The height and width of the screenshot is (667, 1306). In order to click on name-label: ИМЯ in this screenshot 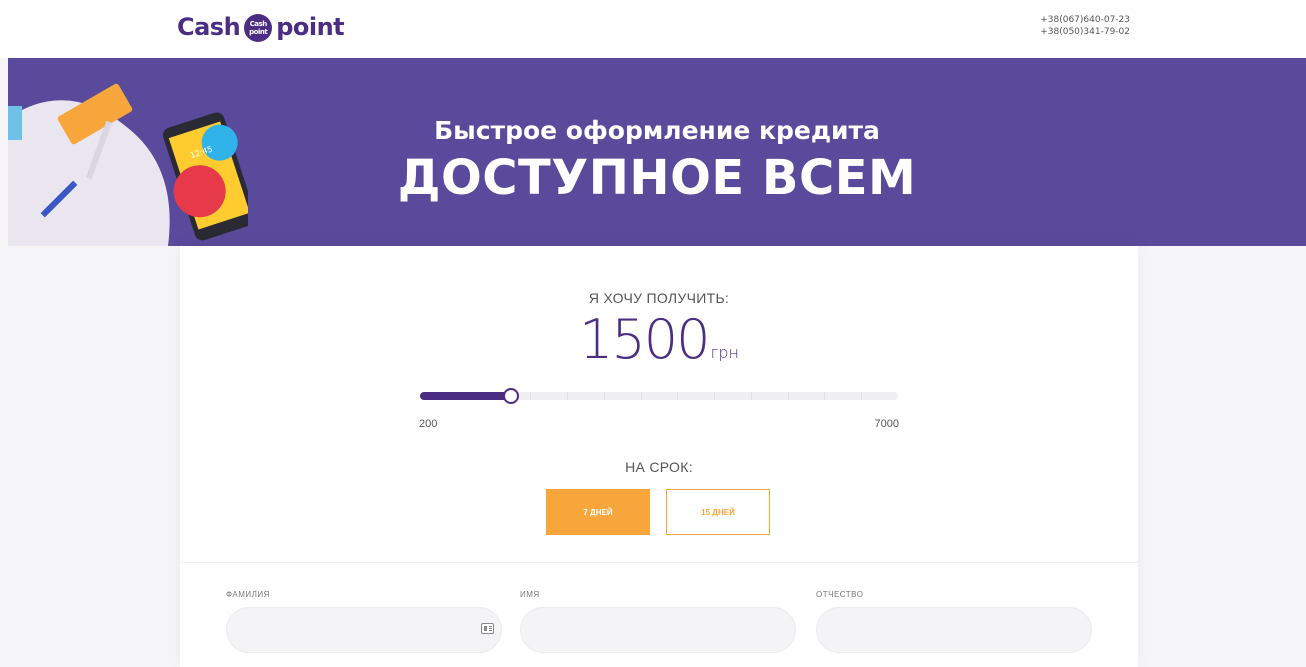, I will do `click(530, 594)`.